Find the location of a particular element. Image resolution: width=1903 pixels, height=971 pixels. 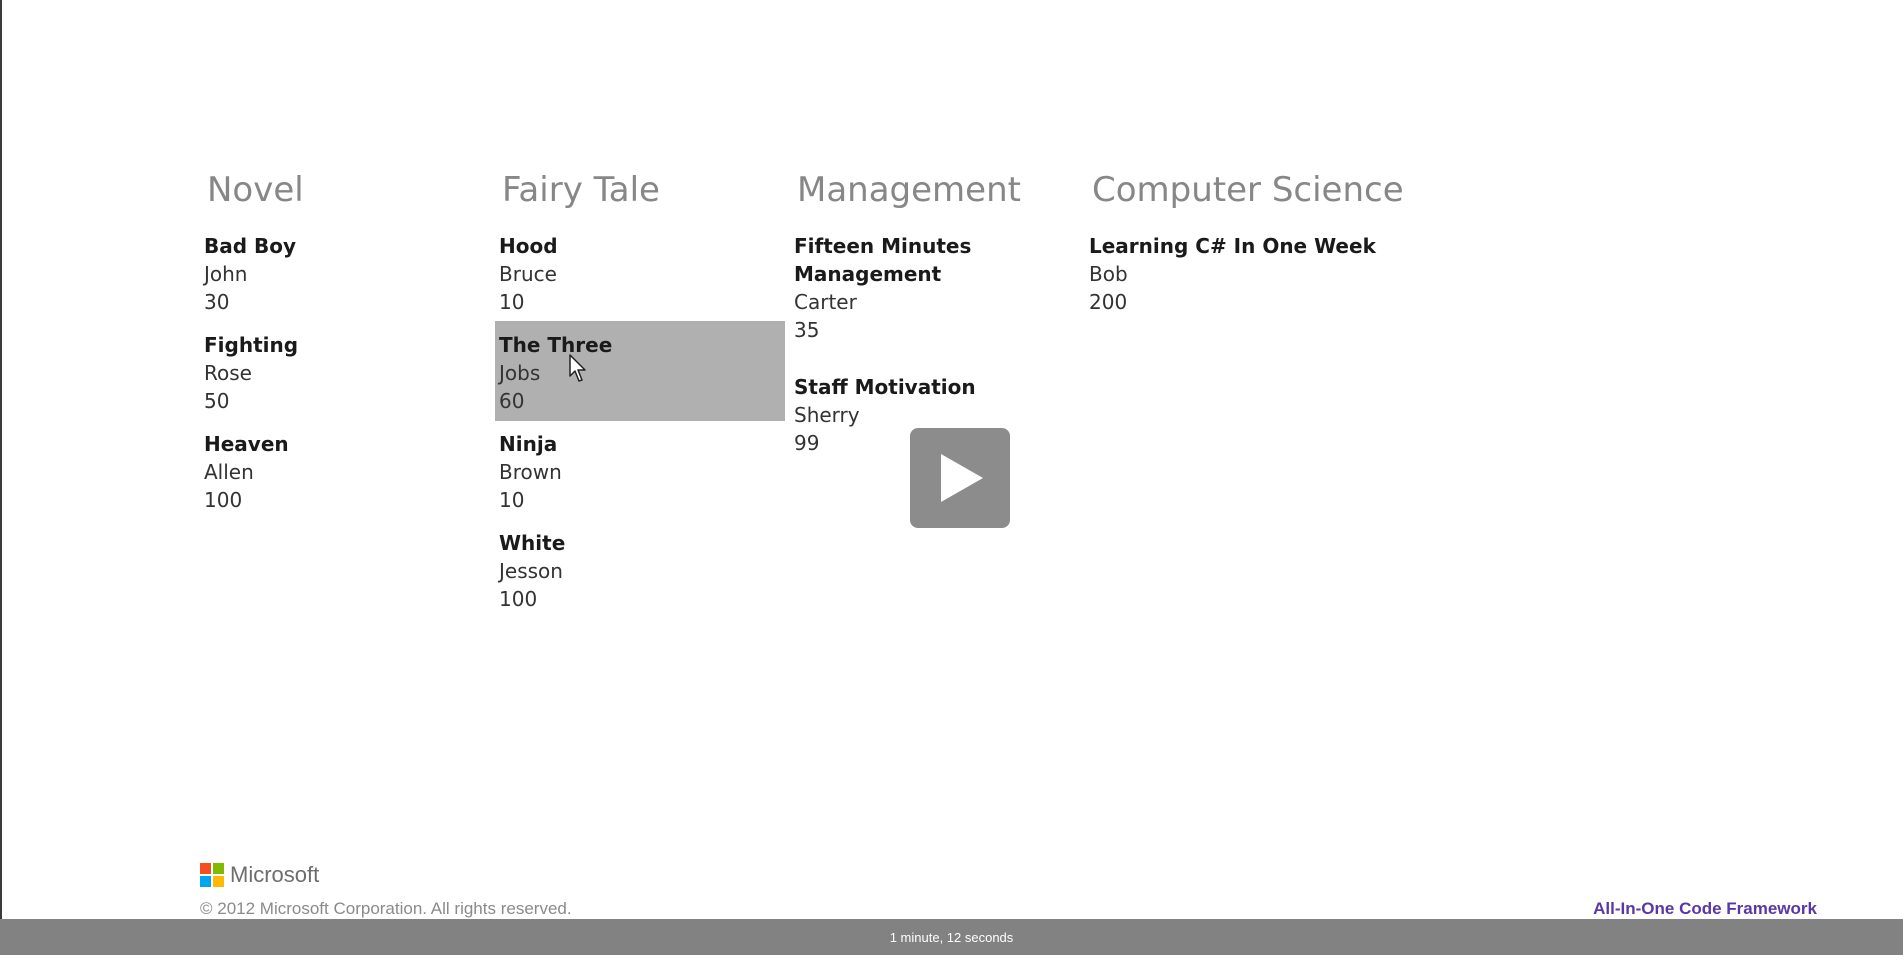

group-title: Fairy Tale is located at coordinates (581, 190).